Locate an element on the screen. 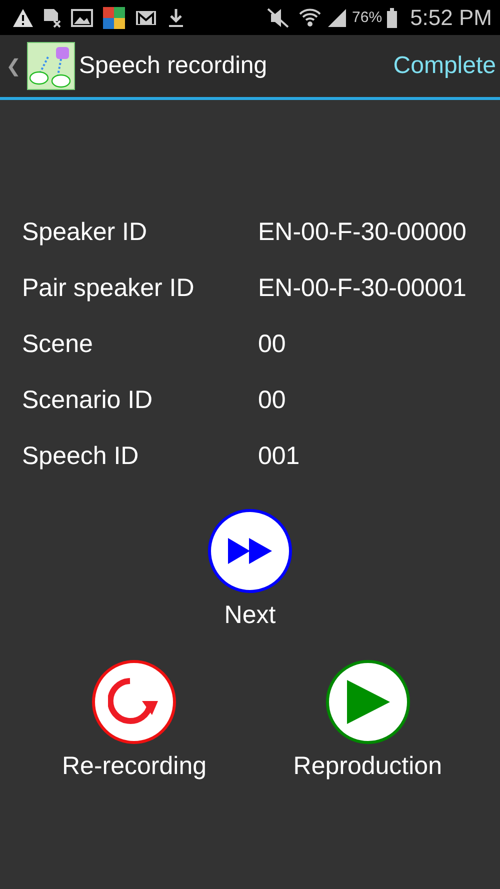 The width and height of the screenshot is (500, 889). app-logo-icon is located at coordinates (51, 66).